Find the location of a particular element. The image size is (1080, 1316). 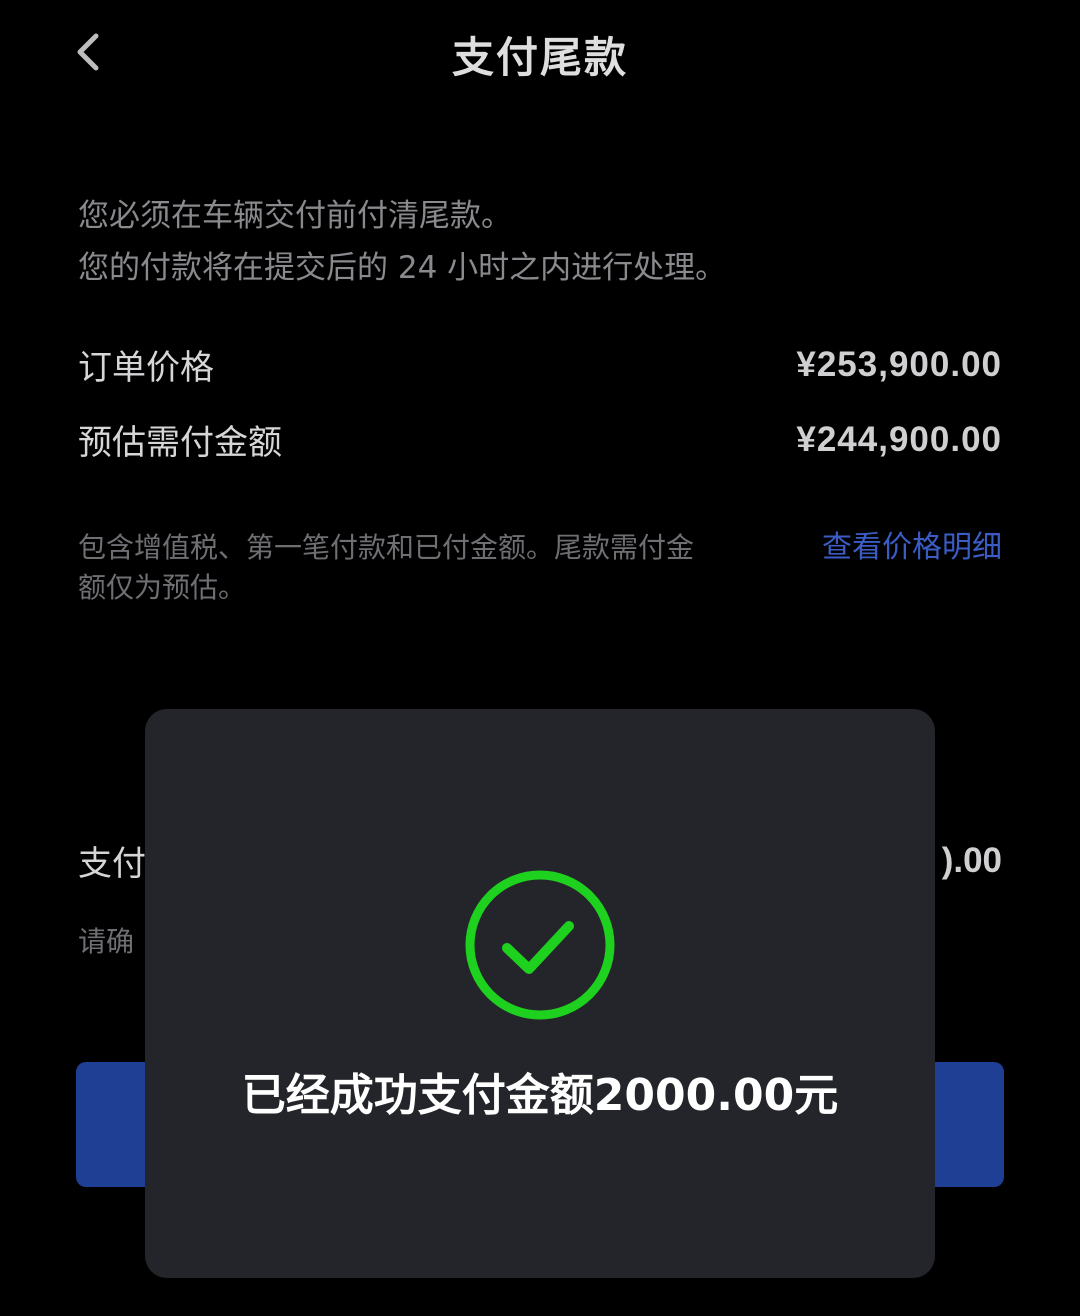

order-price-label: 订单价格 is located at coordinates (146, 368).